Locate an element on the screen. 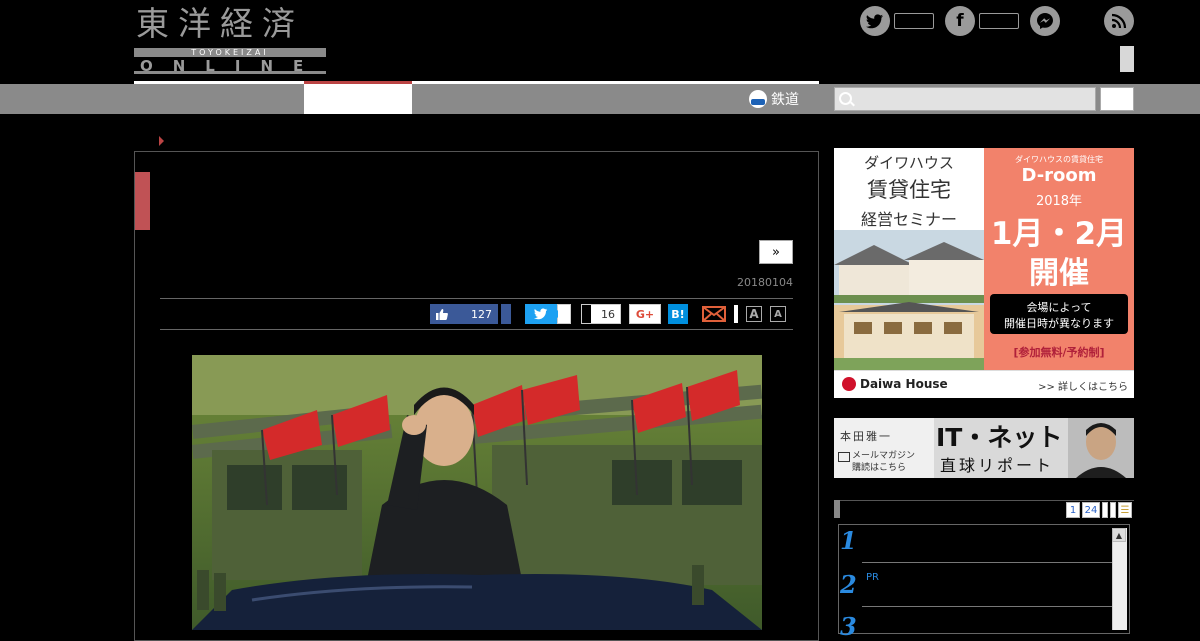 The width and height of the screenshot is (1200, 641). hatena-bookmark-button: B! is located at coordinates (678, 314).